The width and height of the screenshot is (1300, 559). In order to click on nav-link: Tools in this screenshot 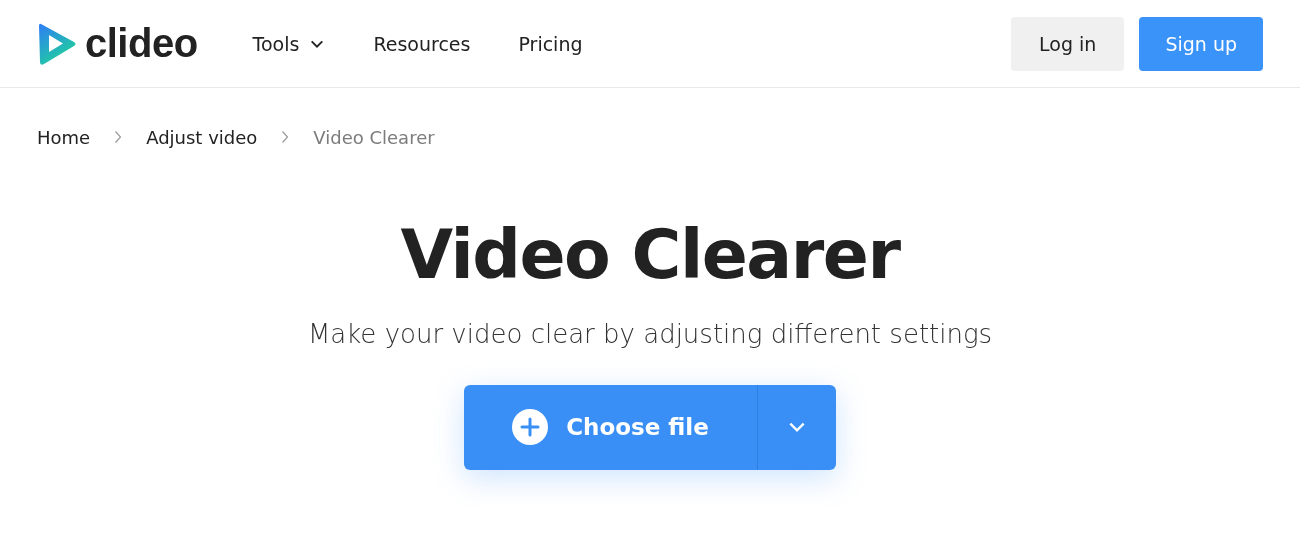, I will do `click(289, 43)`.